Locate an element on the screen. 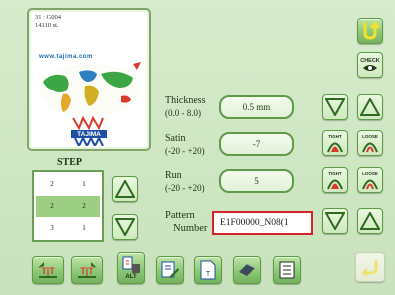 The height and width of the screenshot is (295, 395). eraser-button is located at coordinates (247, 270).